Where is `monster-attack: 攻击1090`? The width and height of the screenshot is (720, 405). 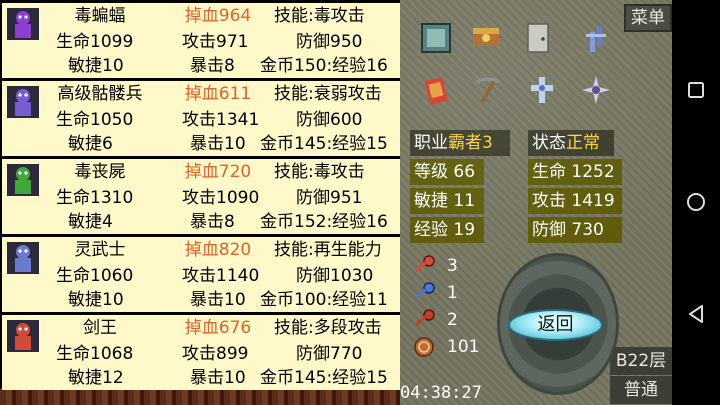 monster-attack: 攻击1090 is located at coordinates (221, 198).